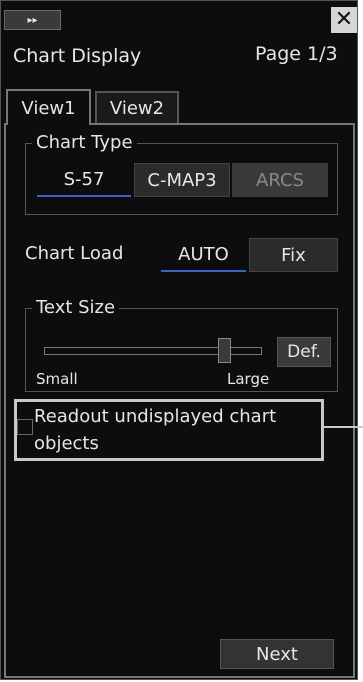 The image size is (363, 682). What do you see at coordinates (84, 180) in the screenshot?
I see `chart-type-s57-button: S-57` at bounding box center [84, 180].